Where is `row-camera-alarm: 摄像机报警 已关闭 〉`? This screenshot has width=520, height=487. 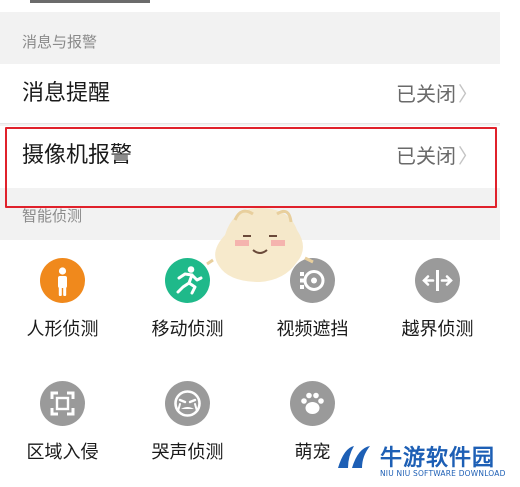 row-camera-alarm: 摄像机报警 已关闭 〉 is located at coordinates (250, 157).